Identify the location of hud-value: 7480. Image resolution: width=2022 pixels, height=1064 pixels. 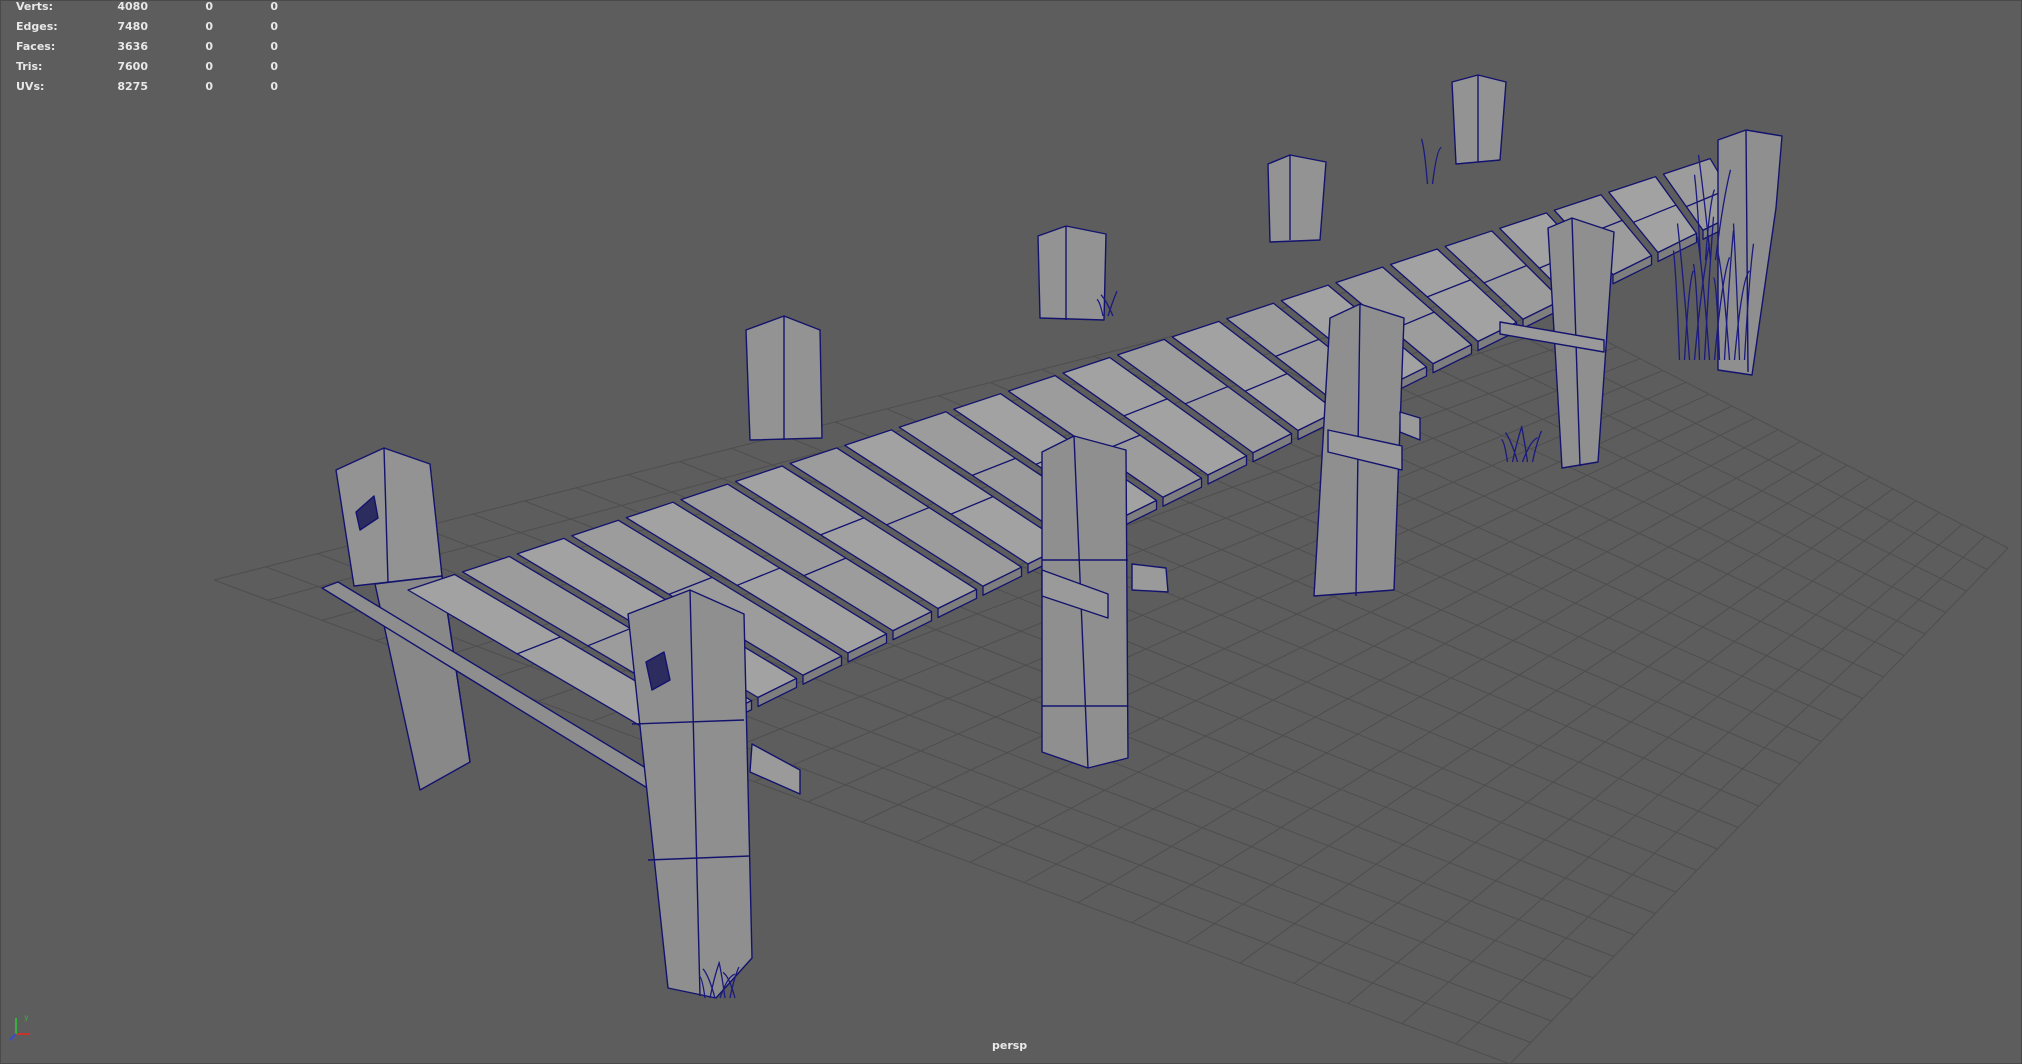
(132, 26).